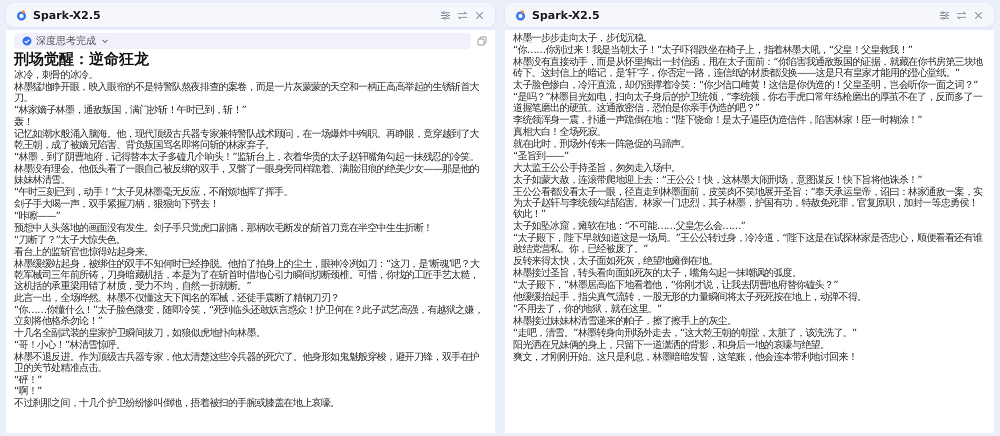 Image resolution: width=1000 pixels, height=436 pixels. I want to click on paragraph-text: “走吧，清雪。”林墨转身向刑场外走去，“这大乾王朝的朝堂，太脏了，该洗洗了。”, so click(685, 333).